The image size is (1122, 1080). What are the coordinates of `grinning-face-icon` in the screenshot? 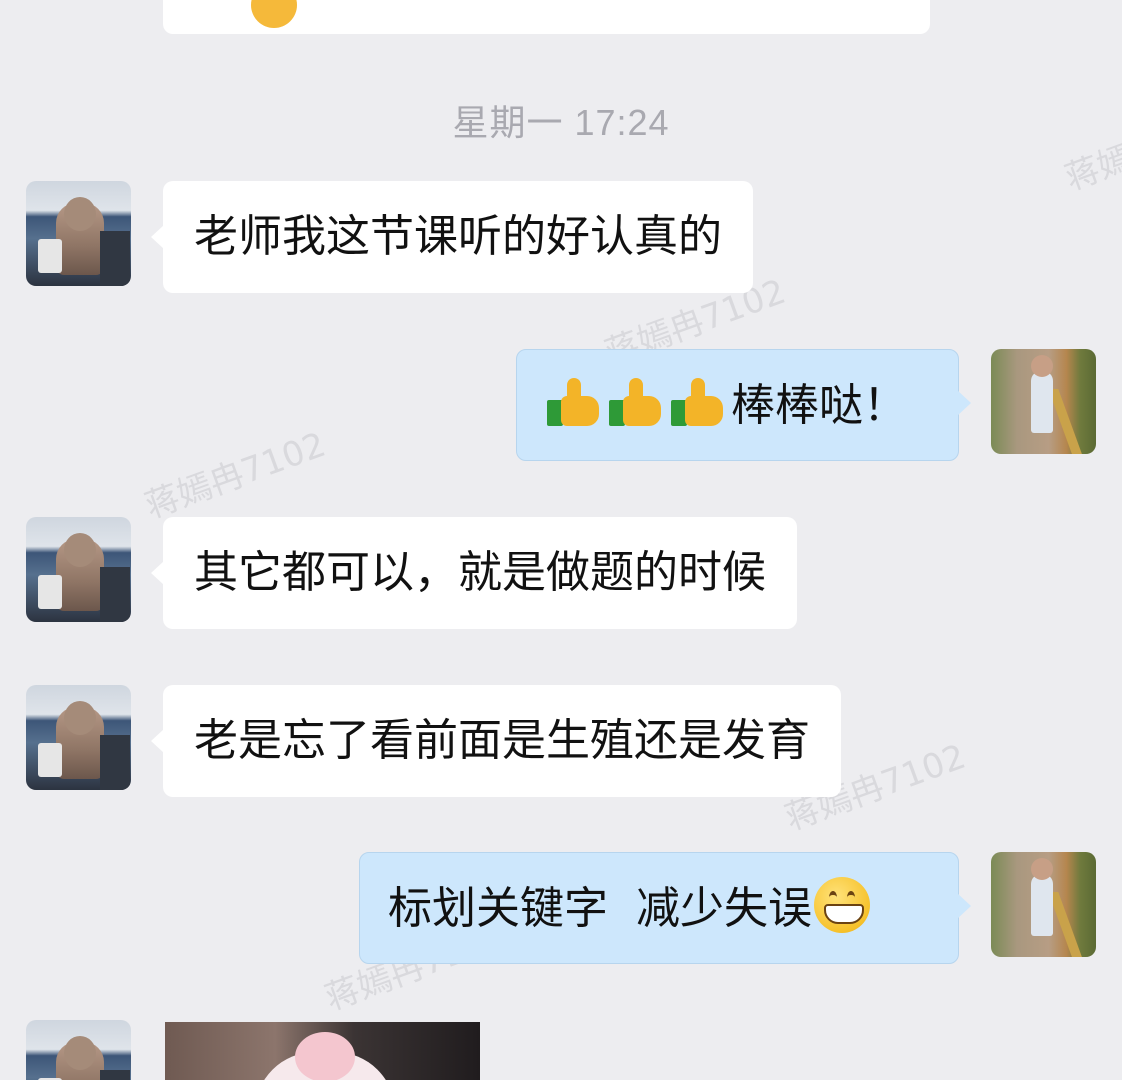 It's located at (841, 905).